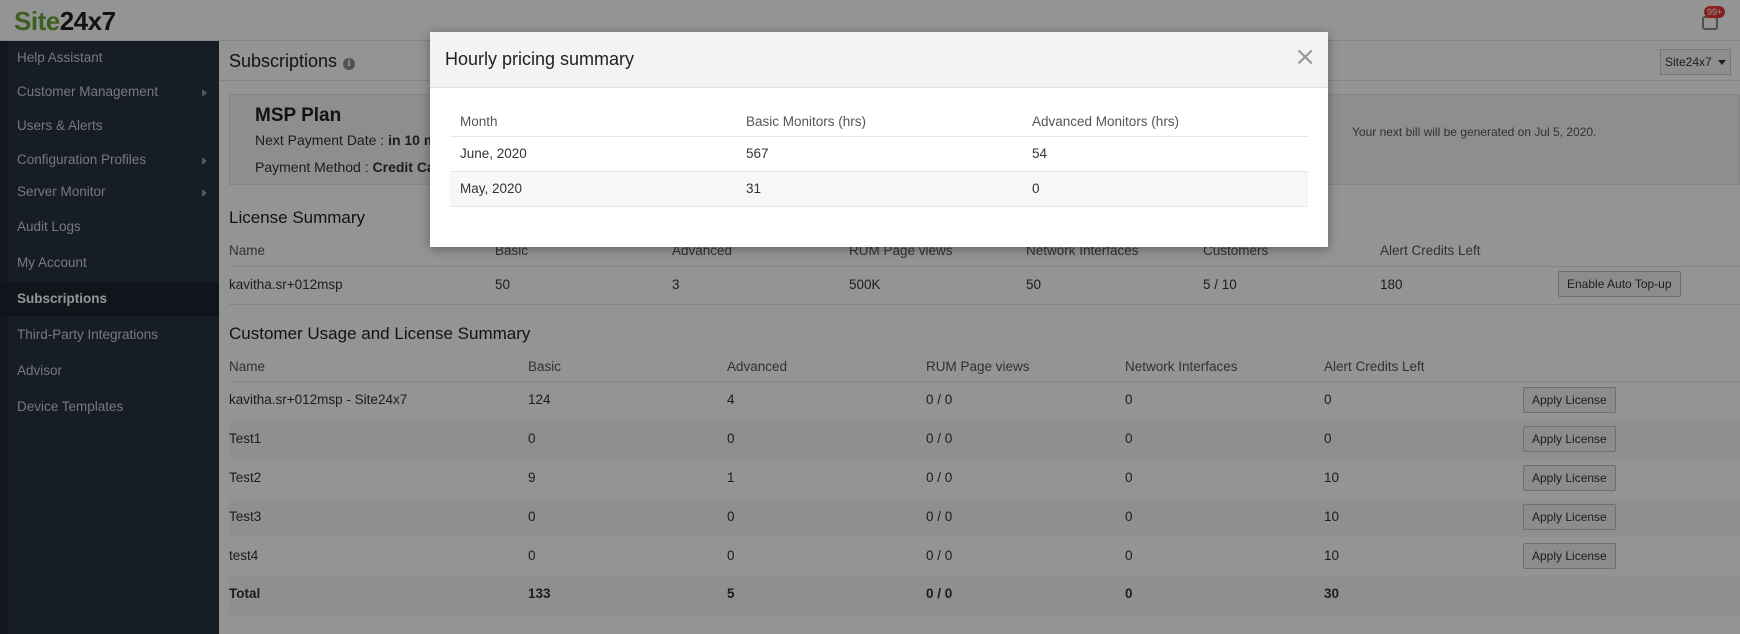 This screenshot has height=634, width=1740. I want to click on modal-cell-basic: 31, so click(754, 188).